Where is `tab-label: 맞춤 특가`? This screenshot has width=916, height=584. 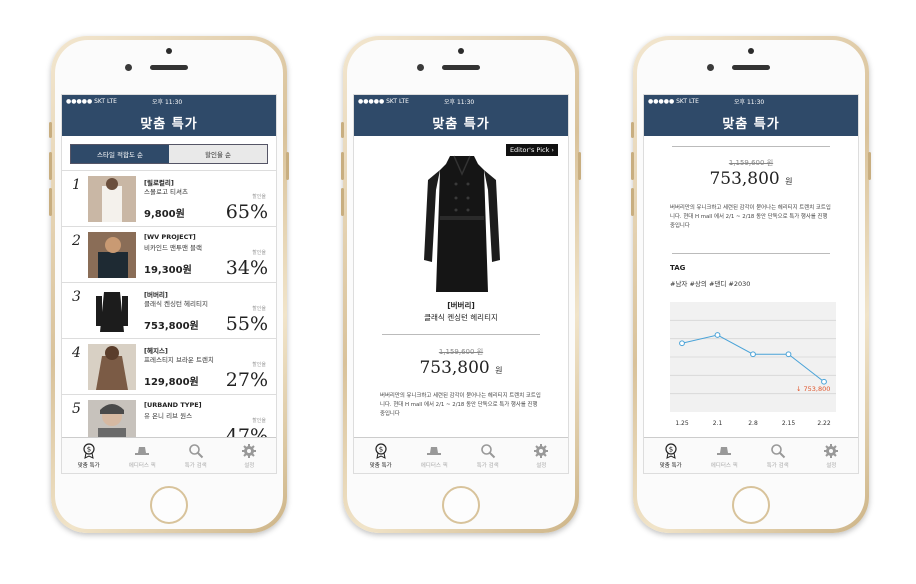 tab-label: 맞춤 특가 is located at coordinates (380, 465).